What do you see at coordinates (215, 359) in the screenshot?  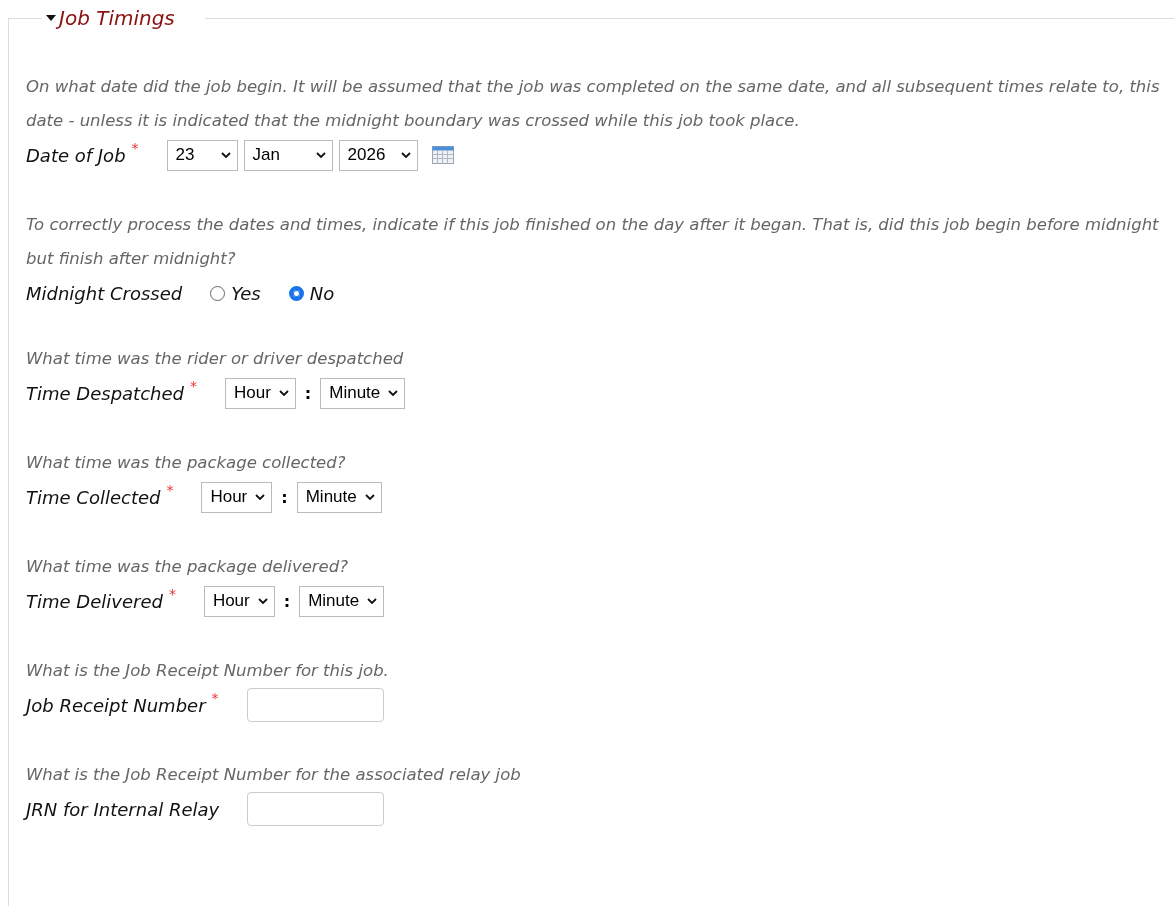 I see `field-hint: What time was the rider or driver despatched` at bounding box center [215, 359].